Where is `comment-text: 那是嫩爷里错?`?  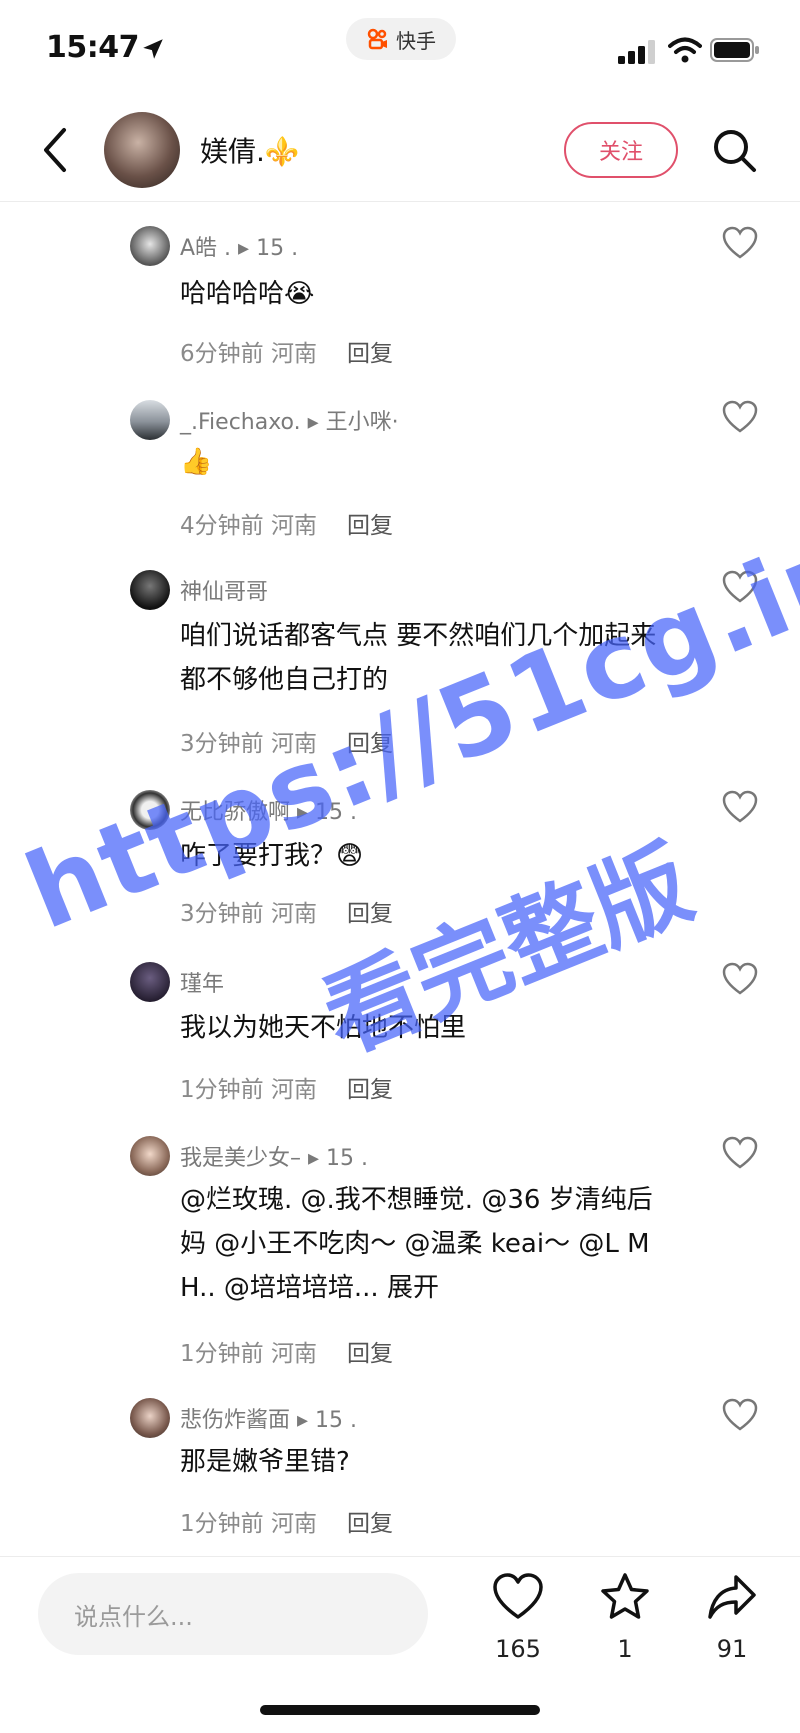 comment-text: 那是嫩爷里错? is located at coordinates (265, 1462).